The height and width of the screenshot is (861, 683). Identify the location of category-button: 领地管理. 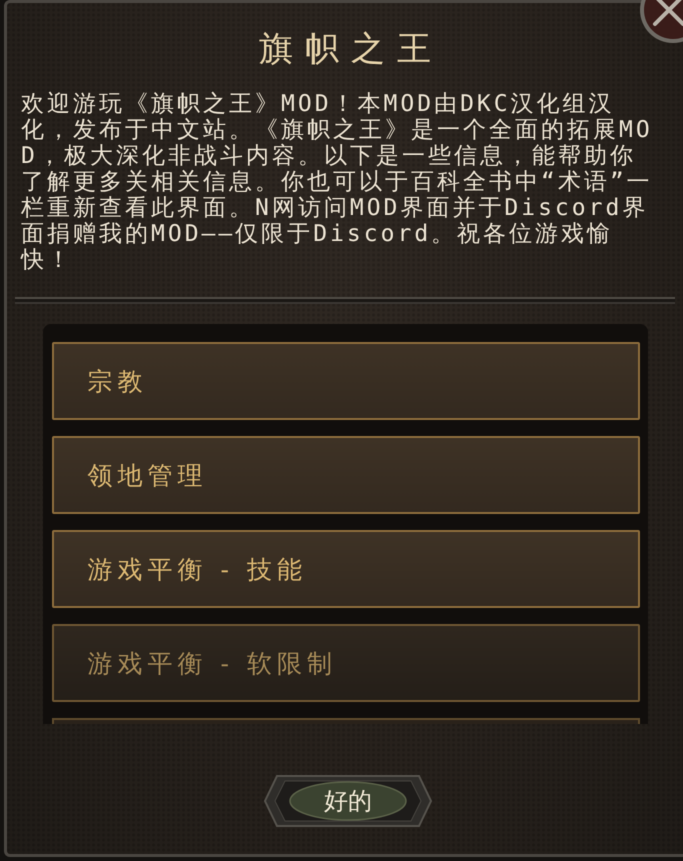
(346, 475).